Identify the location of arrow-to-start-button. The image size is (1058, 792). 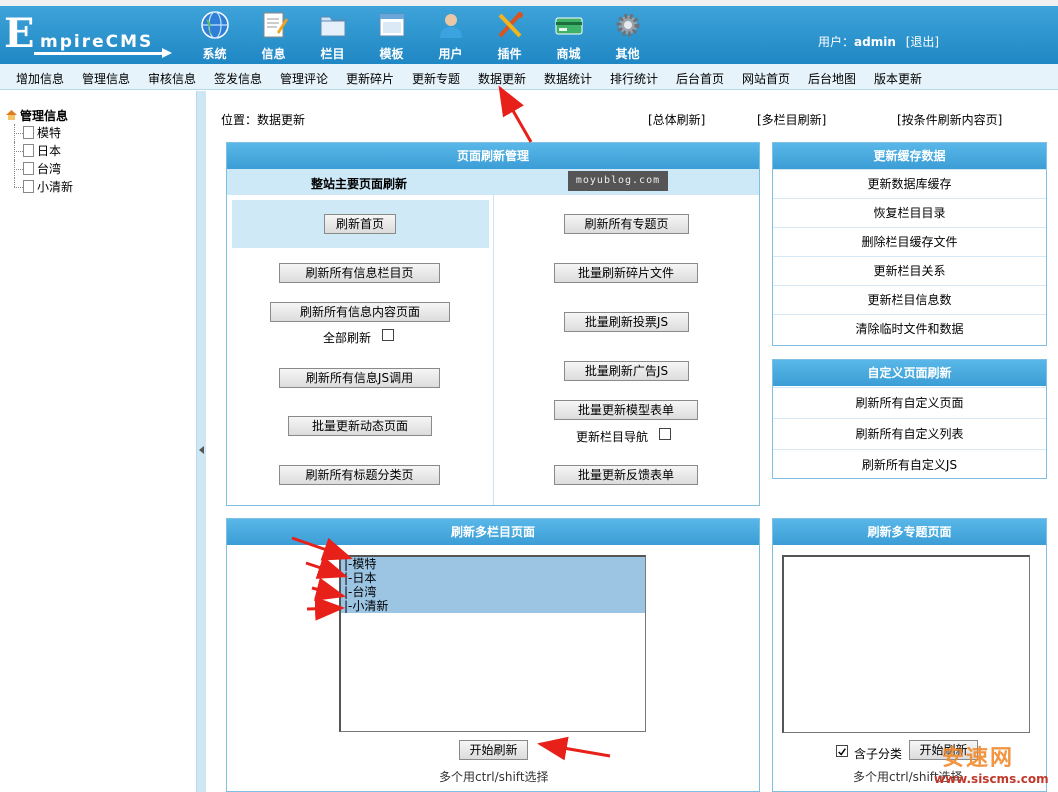
(574, 748).